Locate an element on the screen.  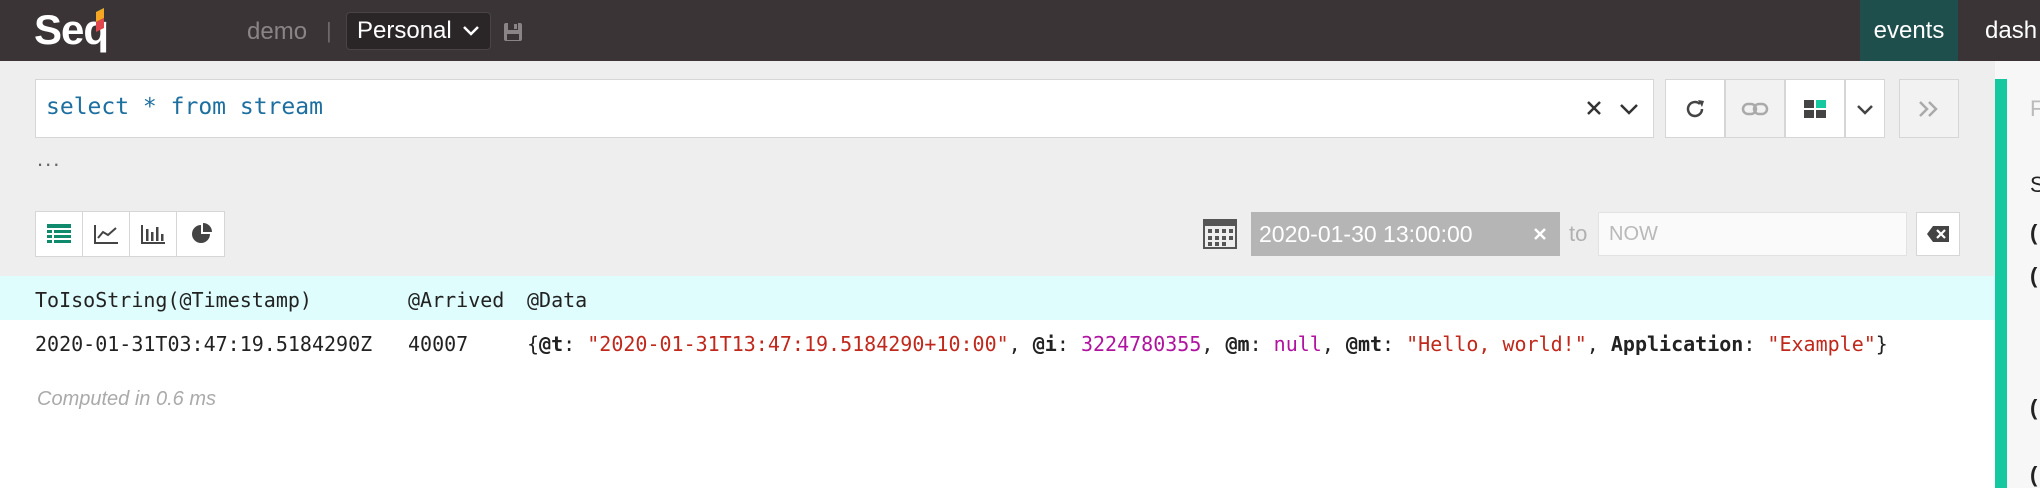
link-button is located at coordinates (1755, 108).